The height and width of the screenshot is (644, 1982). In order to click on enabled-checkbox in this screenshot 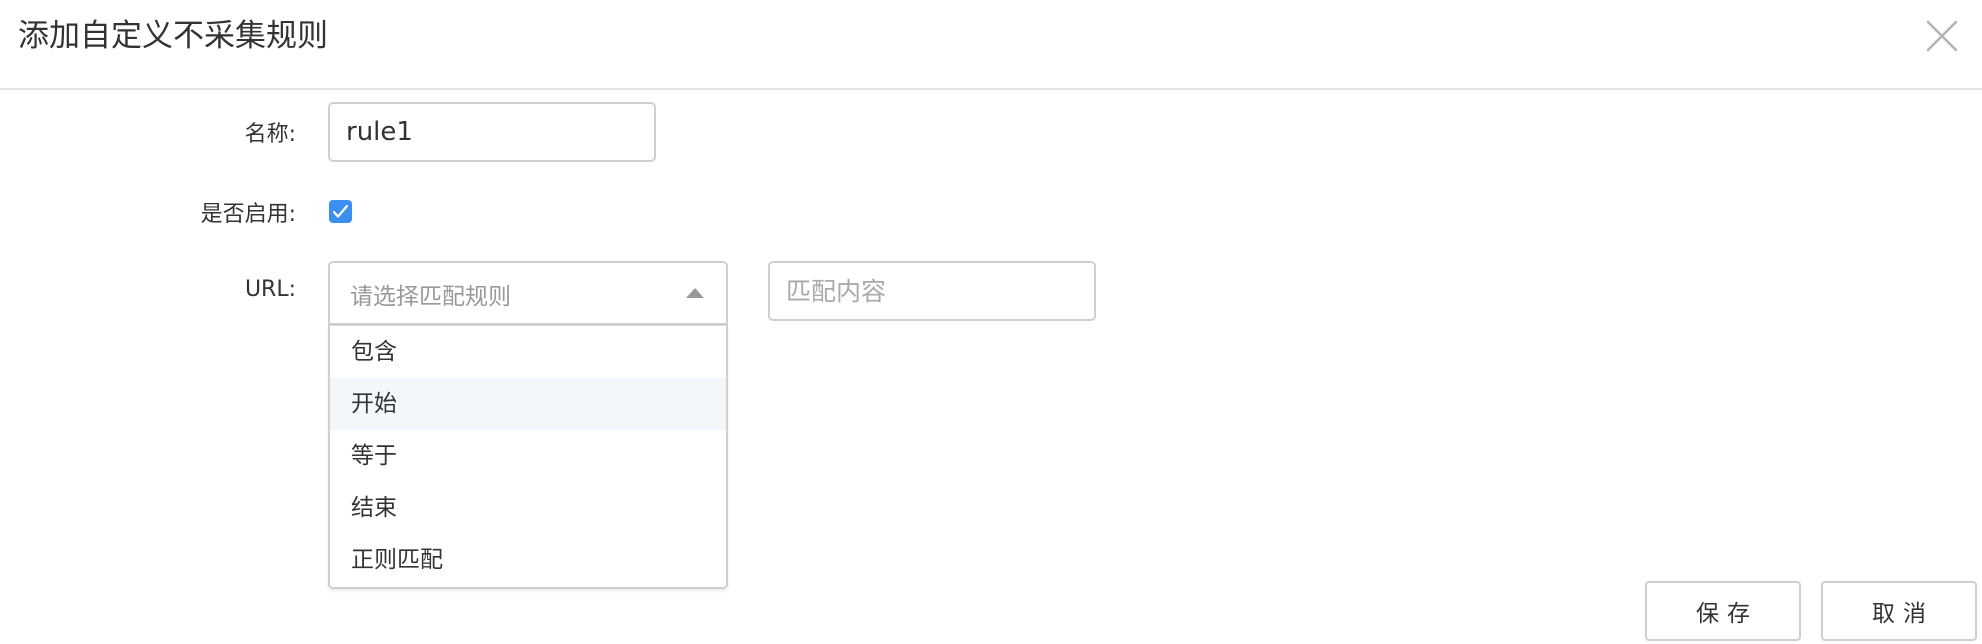, I will do `click(340, 211)`.